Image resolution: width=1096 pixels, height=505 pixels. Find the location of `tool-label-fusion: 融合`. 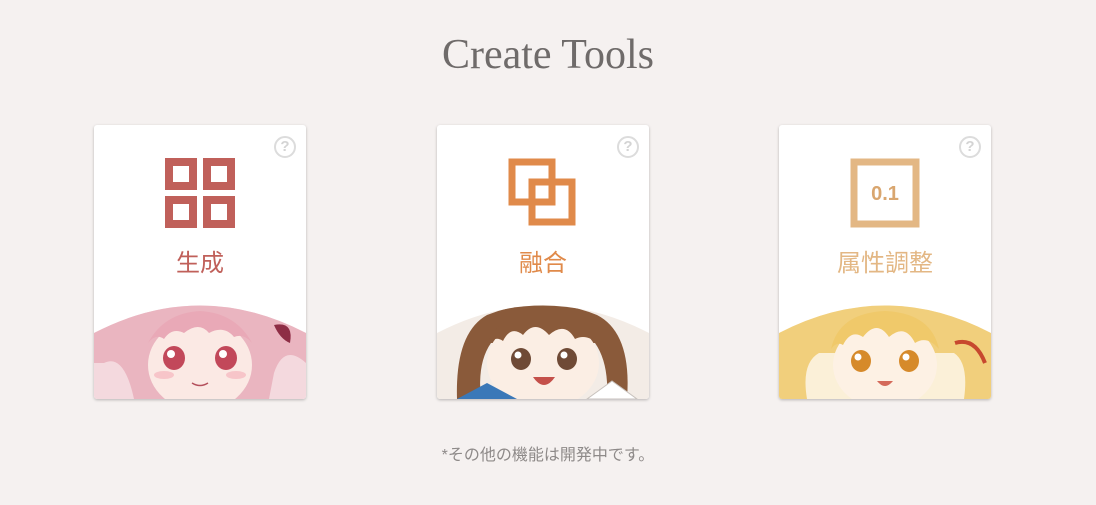

tool-label-fusion: 融合 is located at coordinates (543, 263).